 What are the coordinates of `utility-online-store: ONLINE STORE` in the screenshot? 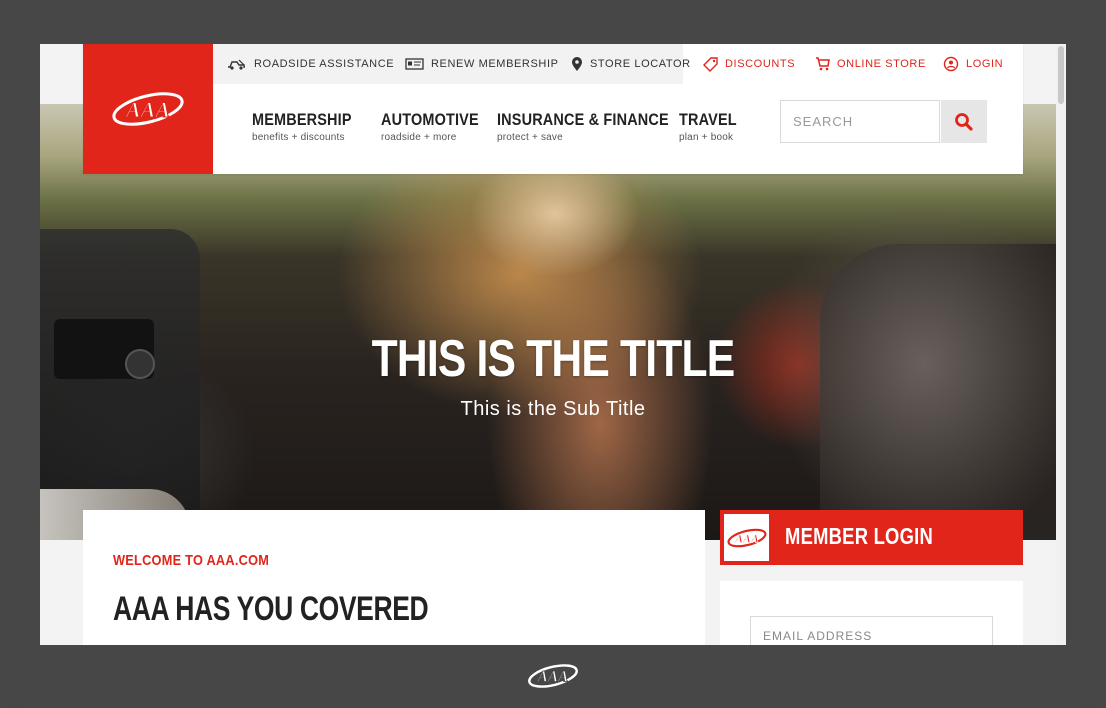 It's located at (870, 64).